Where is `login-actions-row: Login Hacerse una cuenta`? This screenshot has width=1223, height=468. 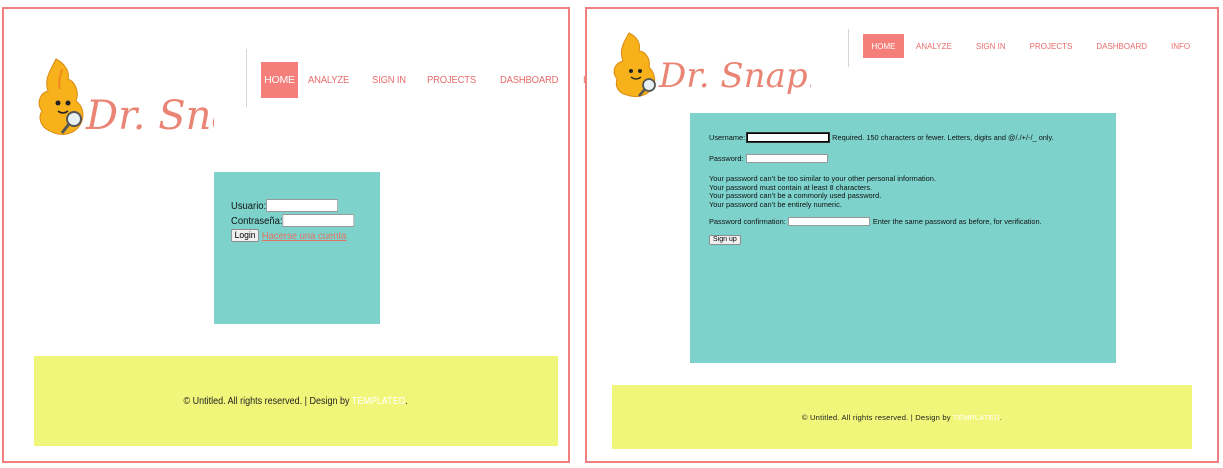
login-actions-row: Login Hacerse una cuenta is located at coordinates (288, 235).